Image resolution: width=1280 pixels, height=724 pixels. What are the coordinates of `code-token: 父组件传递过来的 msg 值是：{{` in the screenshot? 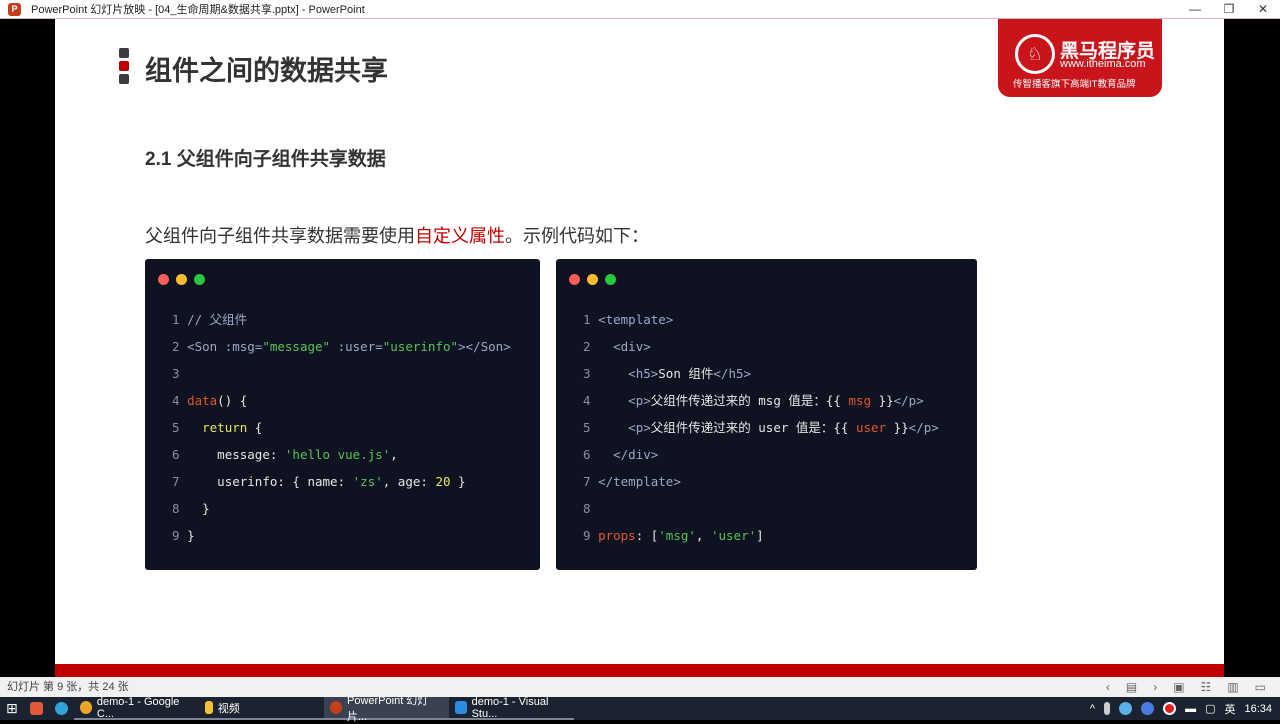 It's located at (749, 400).